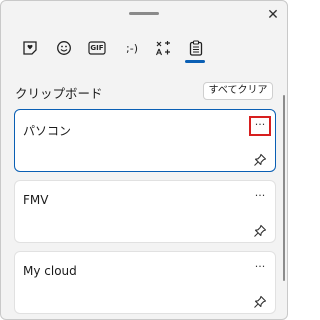  Describe the element at coordinates (50, 271) in the screenshot. I see `clipboard-item-text: My cloud` at that location.